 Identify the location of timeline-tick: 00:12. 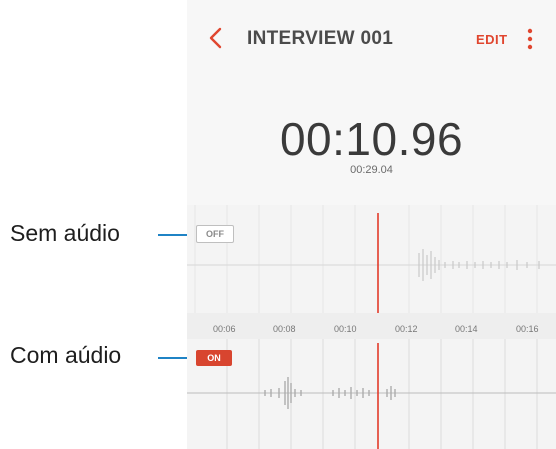
(406, 329).